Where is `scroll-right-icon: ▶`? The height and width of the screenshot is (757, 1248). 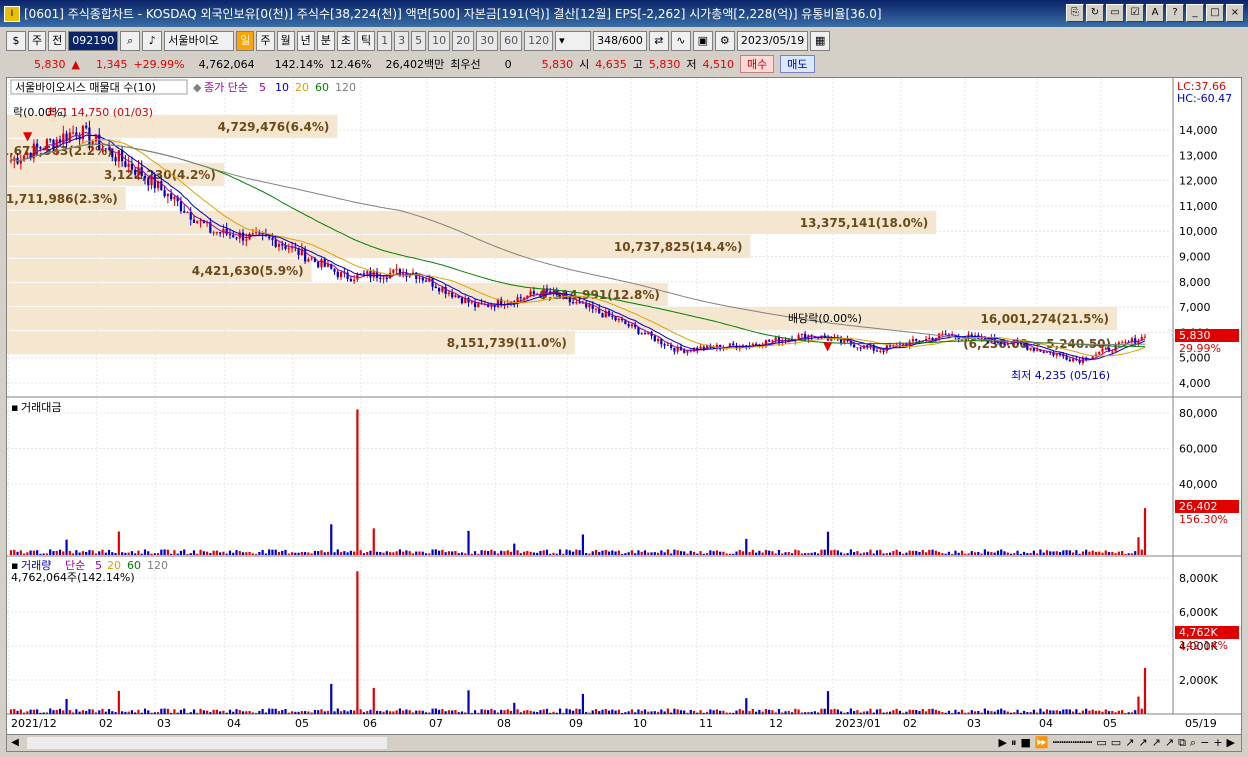 scroll-right-icon: ▶ is located at coordinates (1231, 743).